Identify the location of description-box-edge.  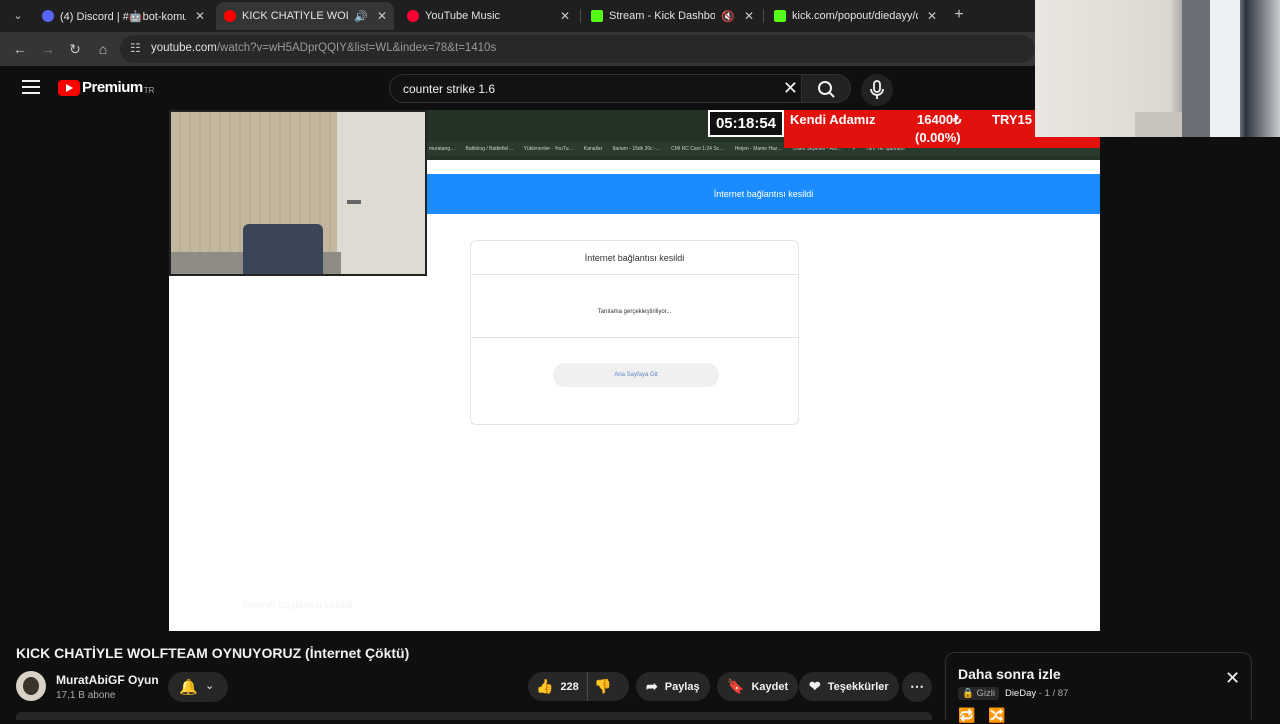
(474, 716).